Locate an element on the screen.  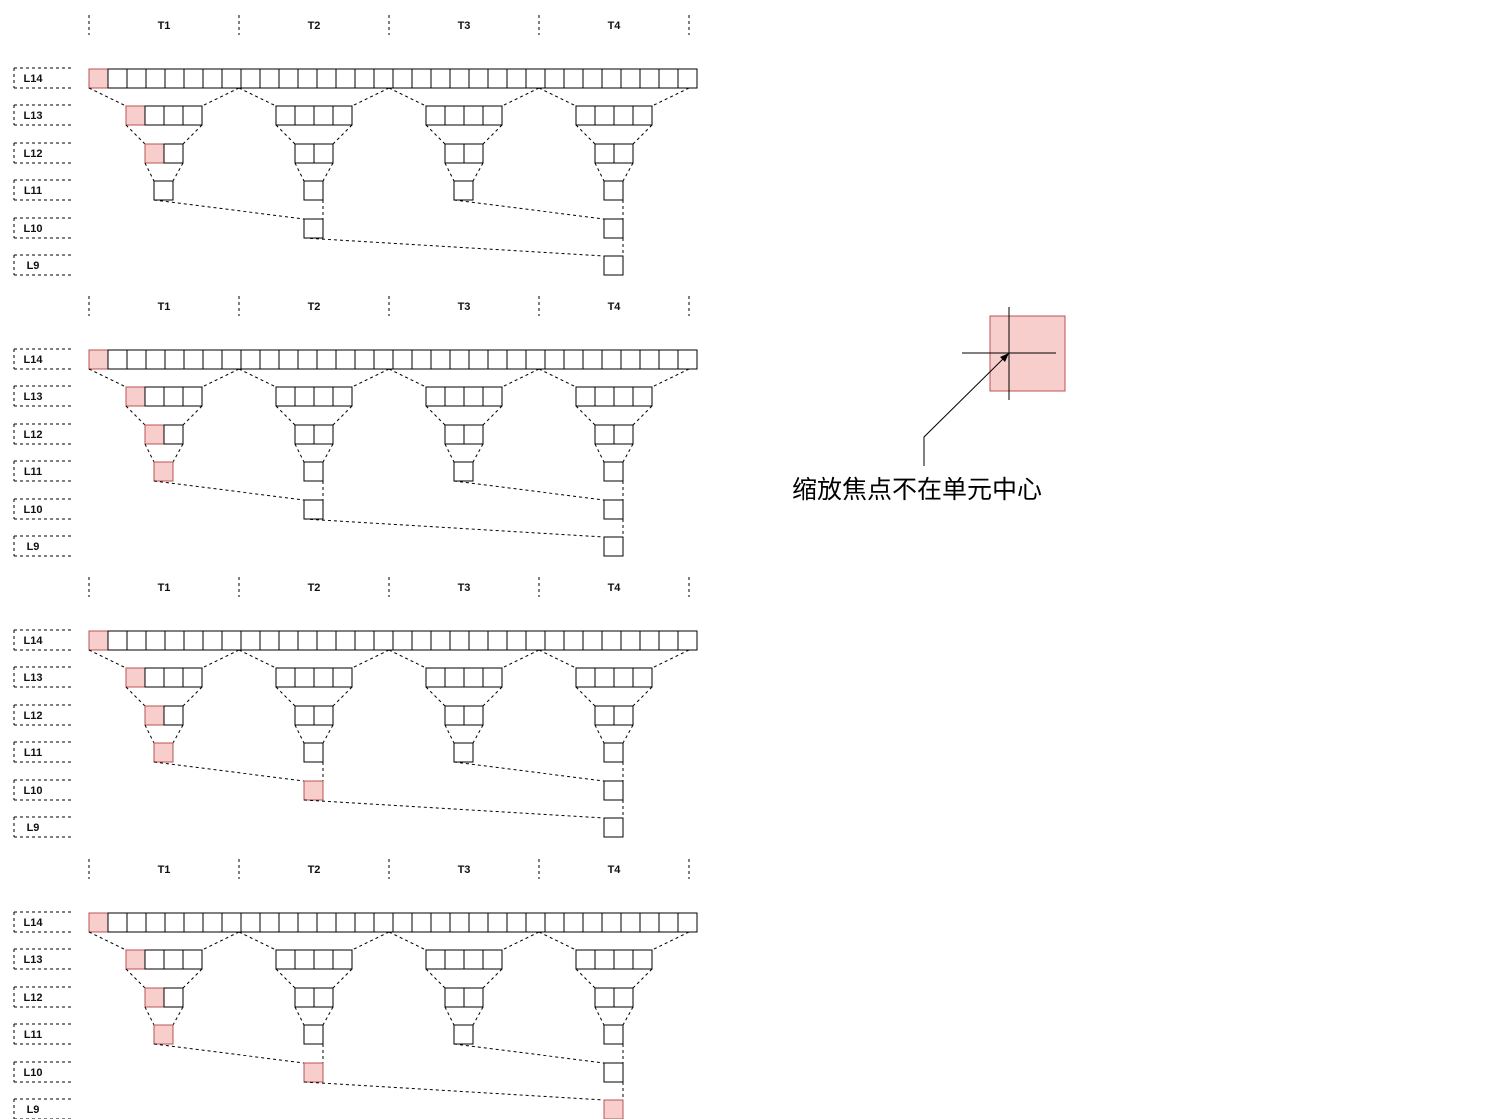
level-label-l9: L9 is located at coordinates (33, 1110).